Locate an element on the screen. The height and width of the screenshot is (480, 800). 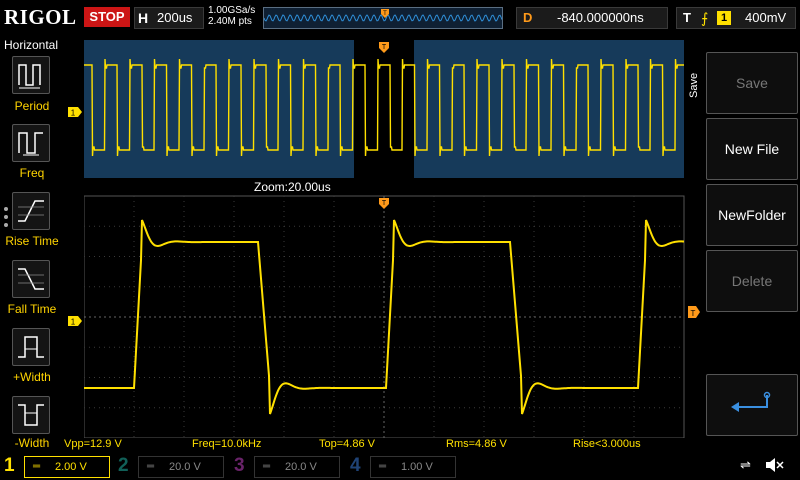
rise-time-icon is located at coordinates (31, 211).